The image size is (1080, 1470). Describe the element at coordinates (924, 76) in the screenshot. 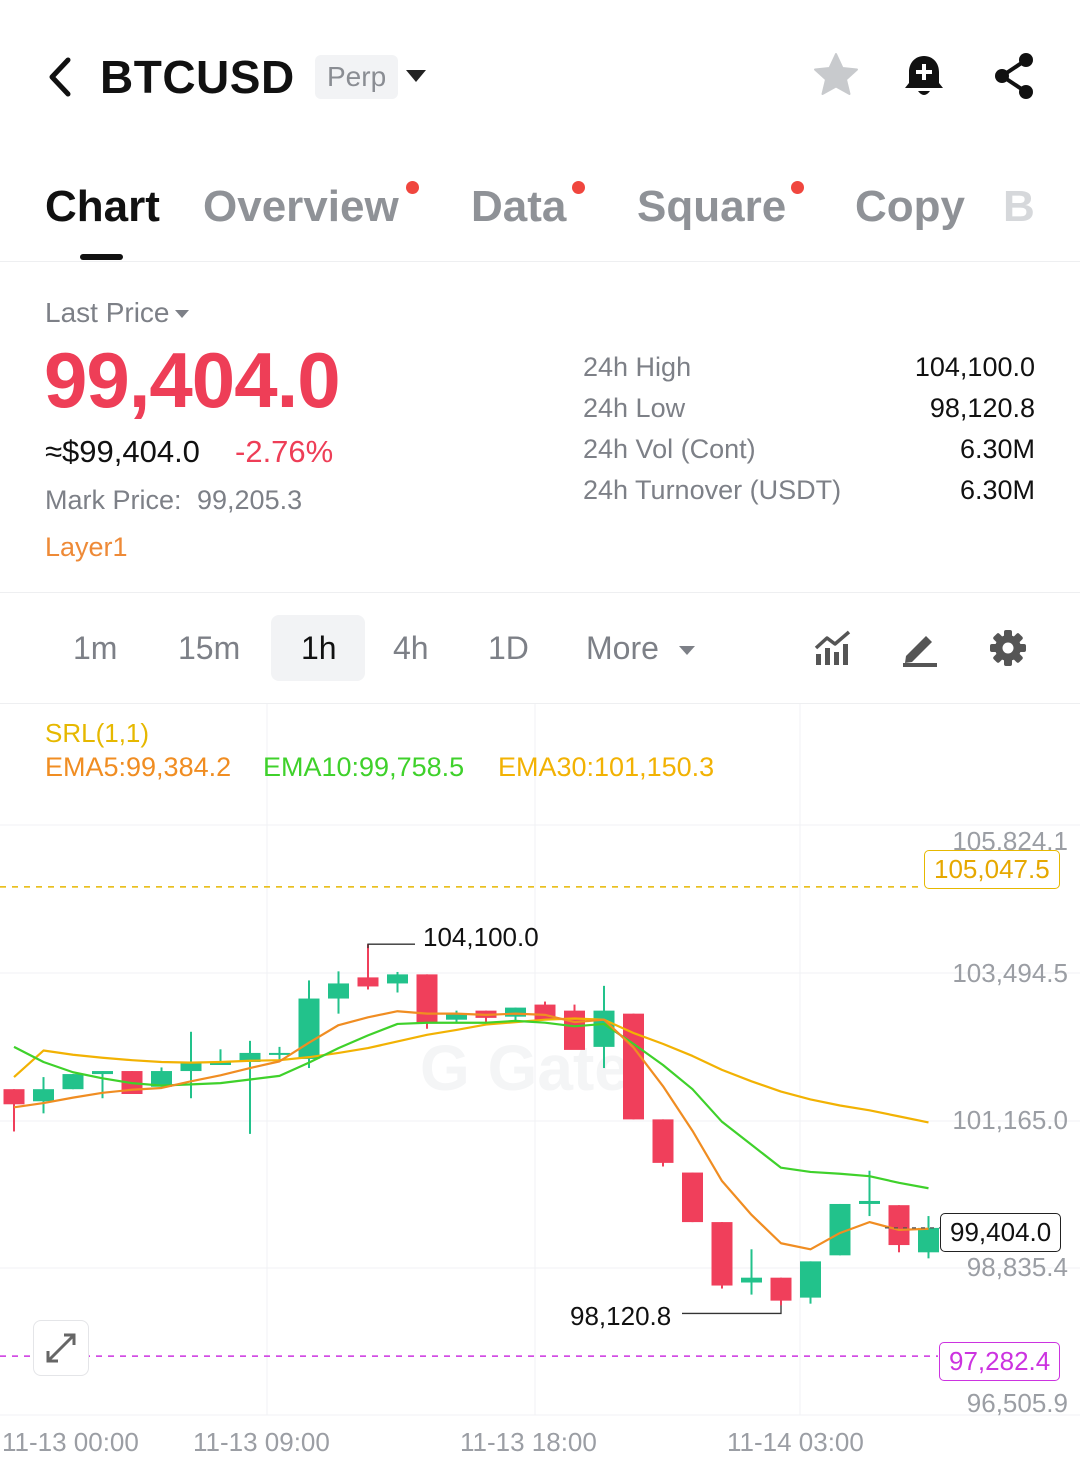

I see `bell-plus-icon` at that location.